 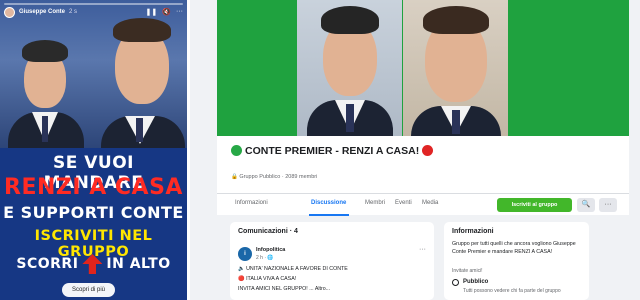 I want to click on pause-icon: ❚❚, so click(x=152, y=12).